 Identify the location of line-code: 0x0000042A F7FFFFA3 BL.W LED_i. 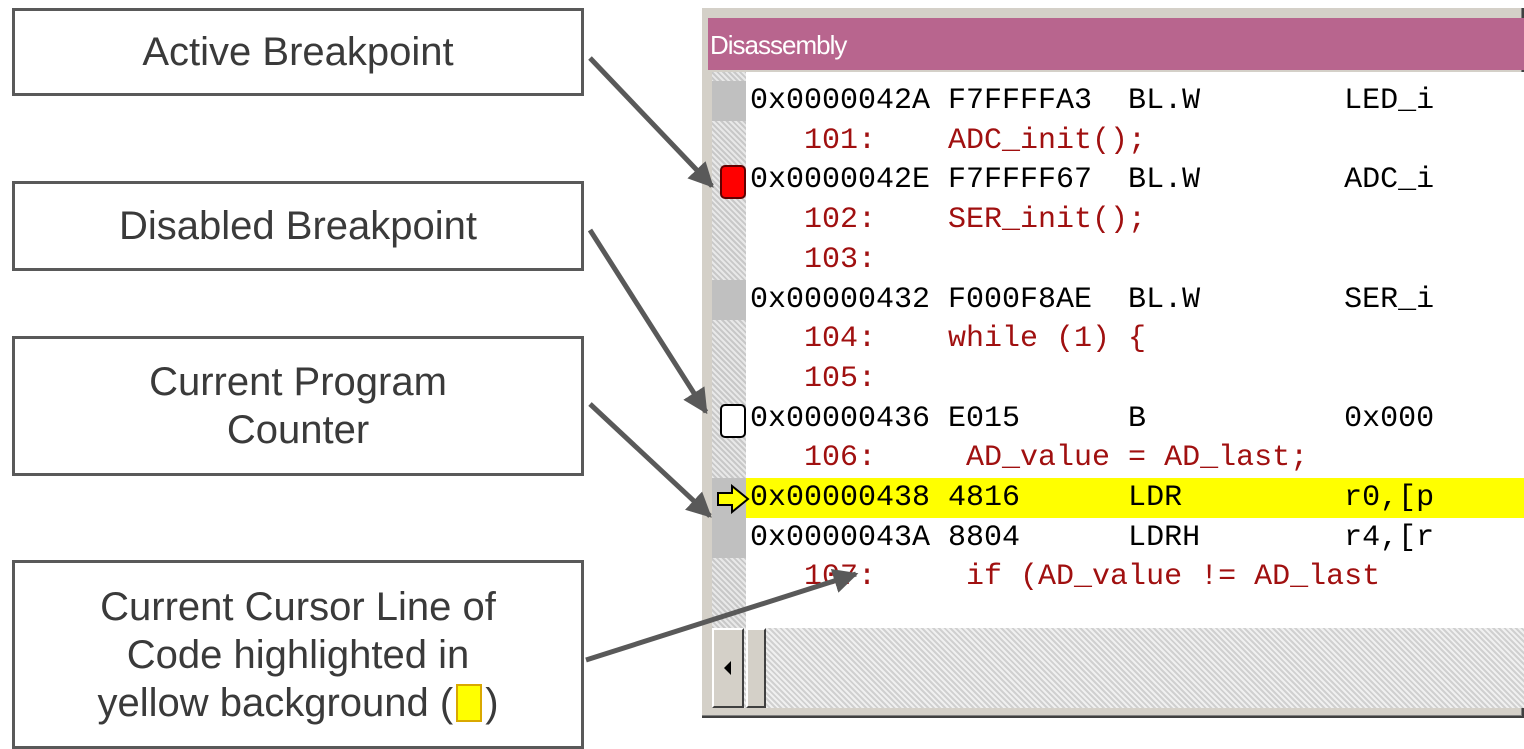
(1092, 101).